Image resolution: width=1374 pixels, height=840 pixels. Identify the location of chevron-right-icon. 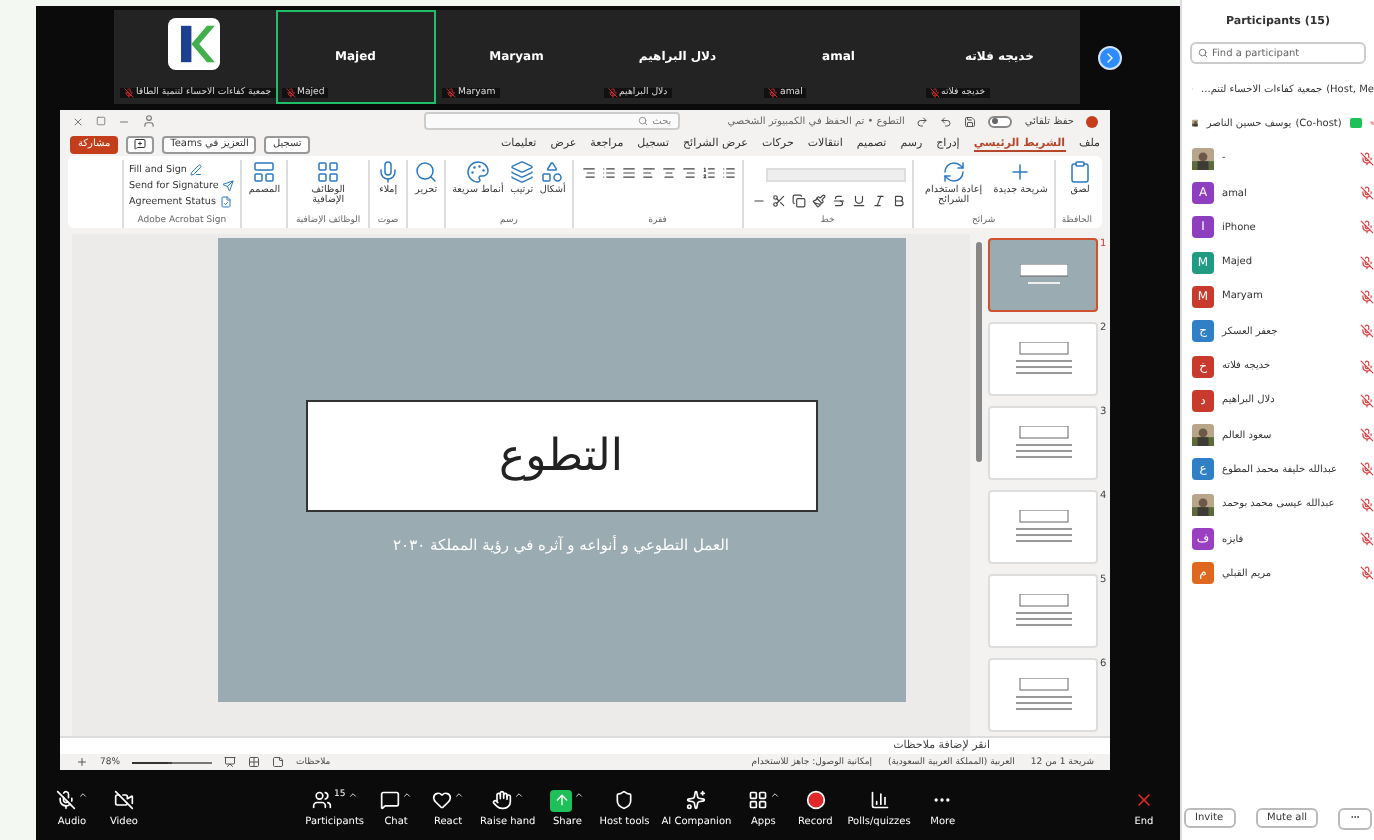
(1110, 57).